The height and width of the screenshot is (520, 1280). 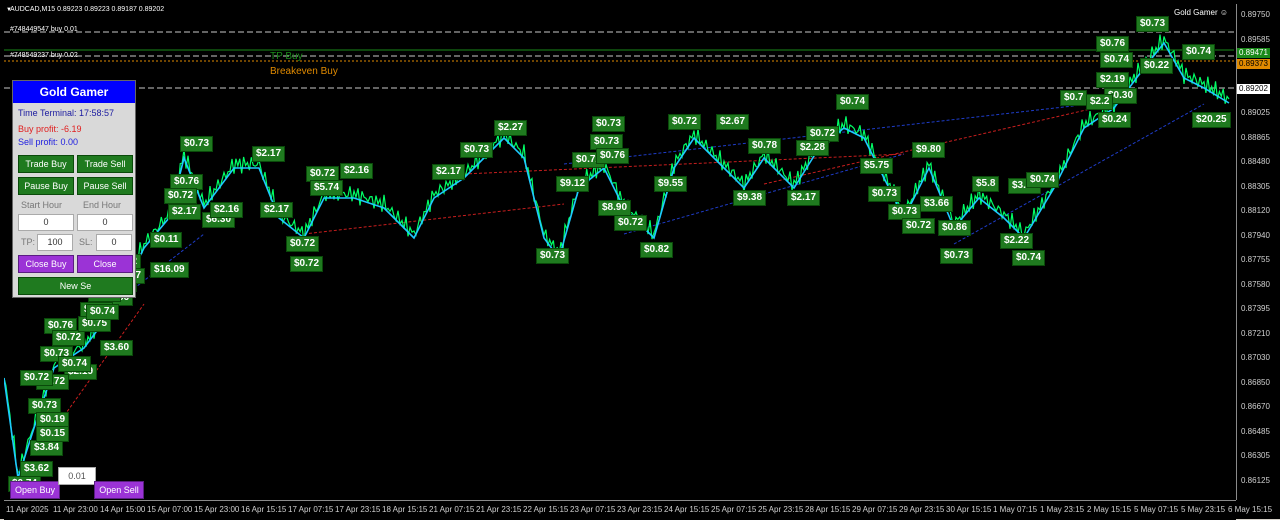 What do you see at coordinates (813, 148) in the screenshot?
I see `profit-badge: $2.28` at bounding box center [813, 148].